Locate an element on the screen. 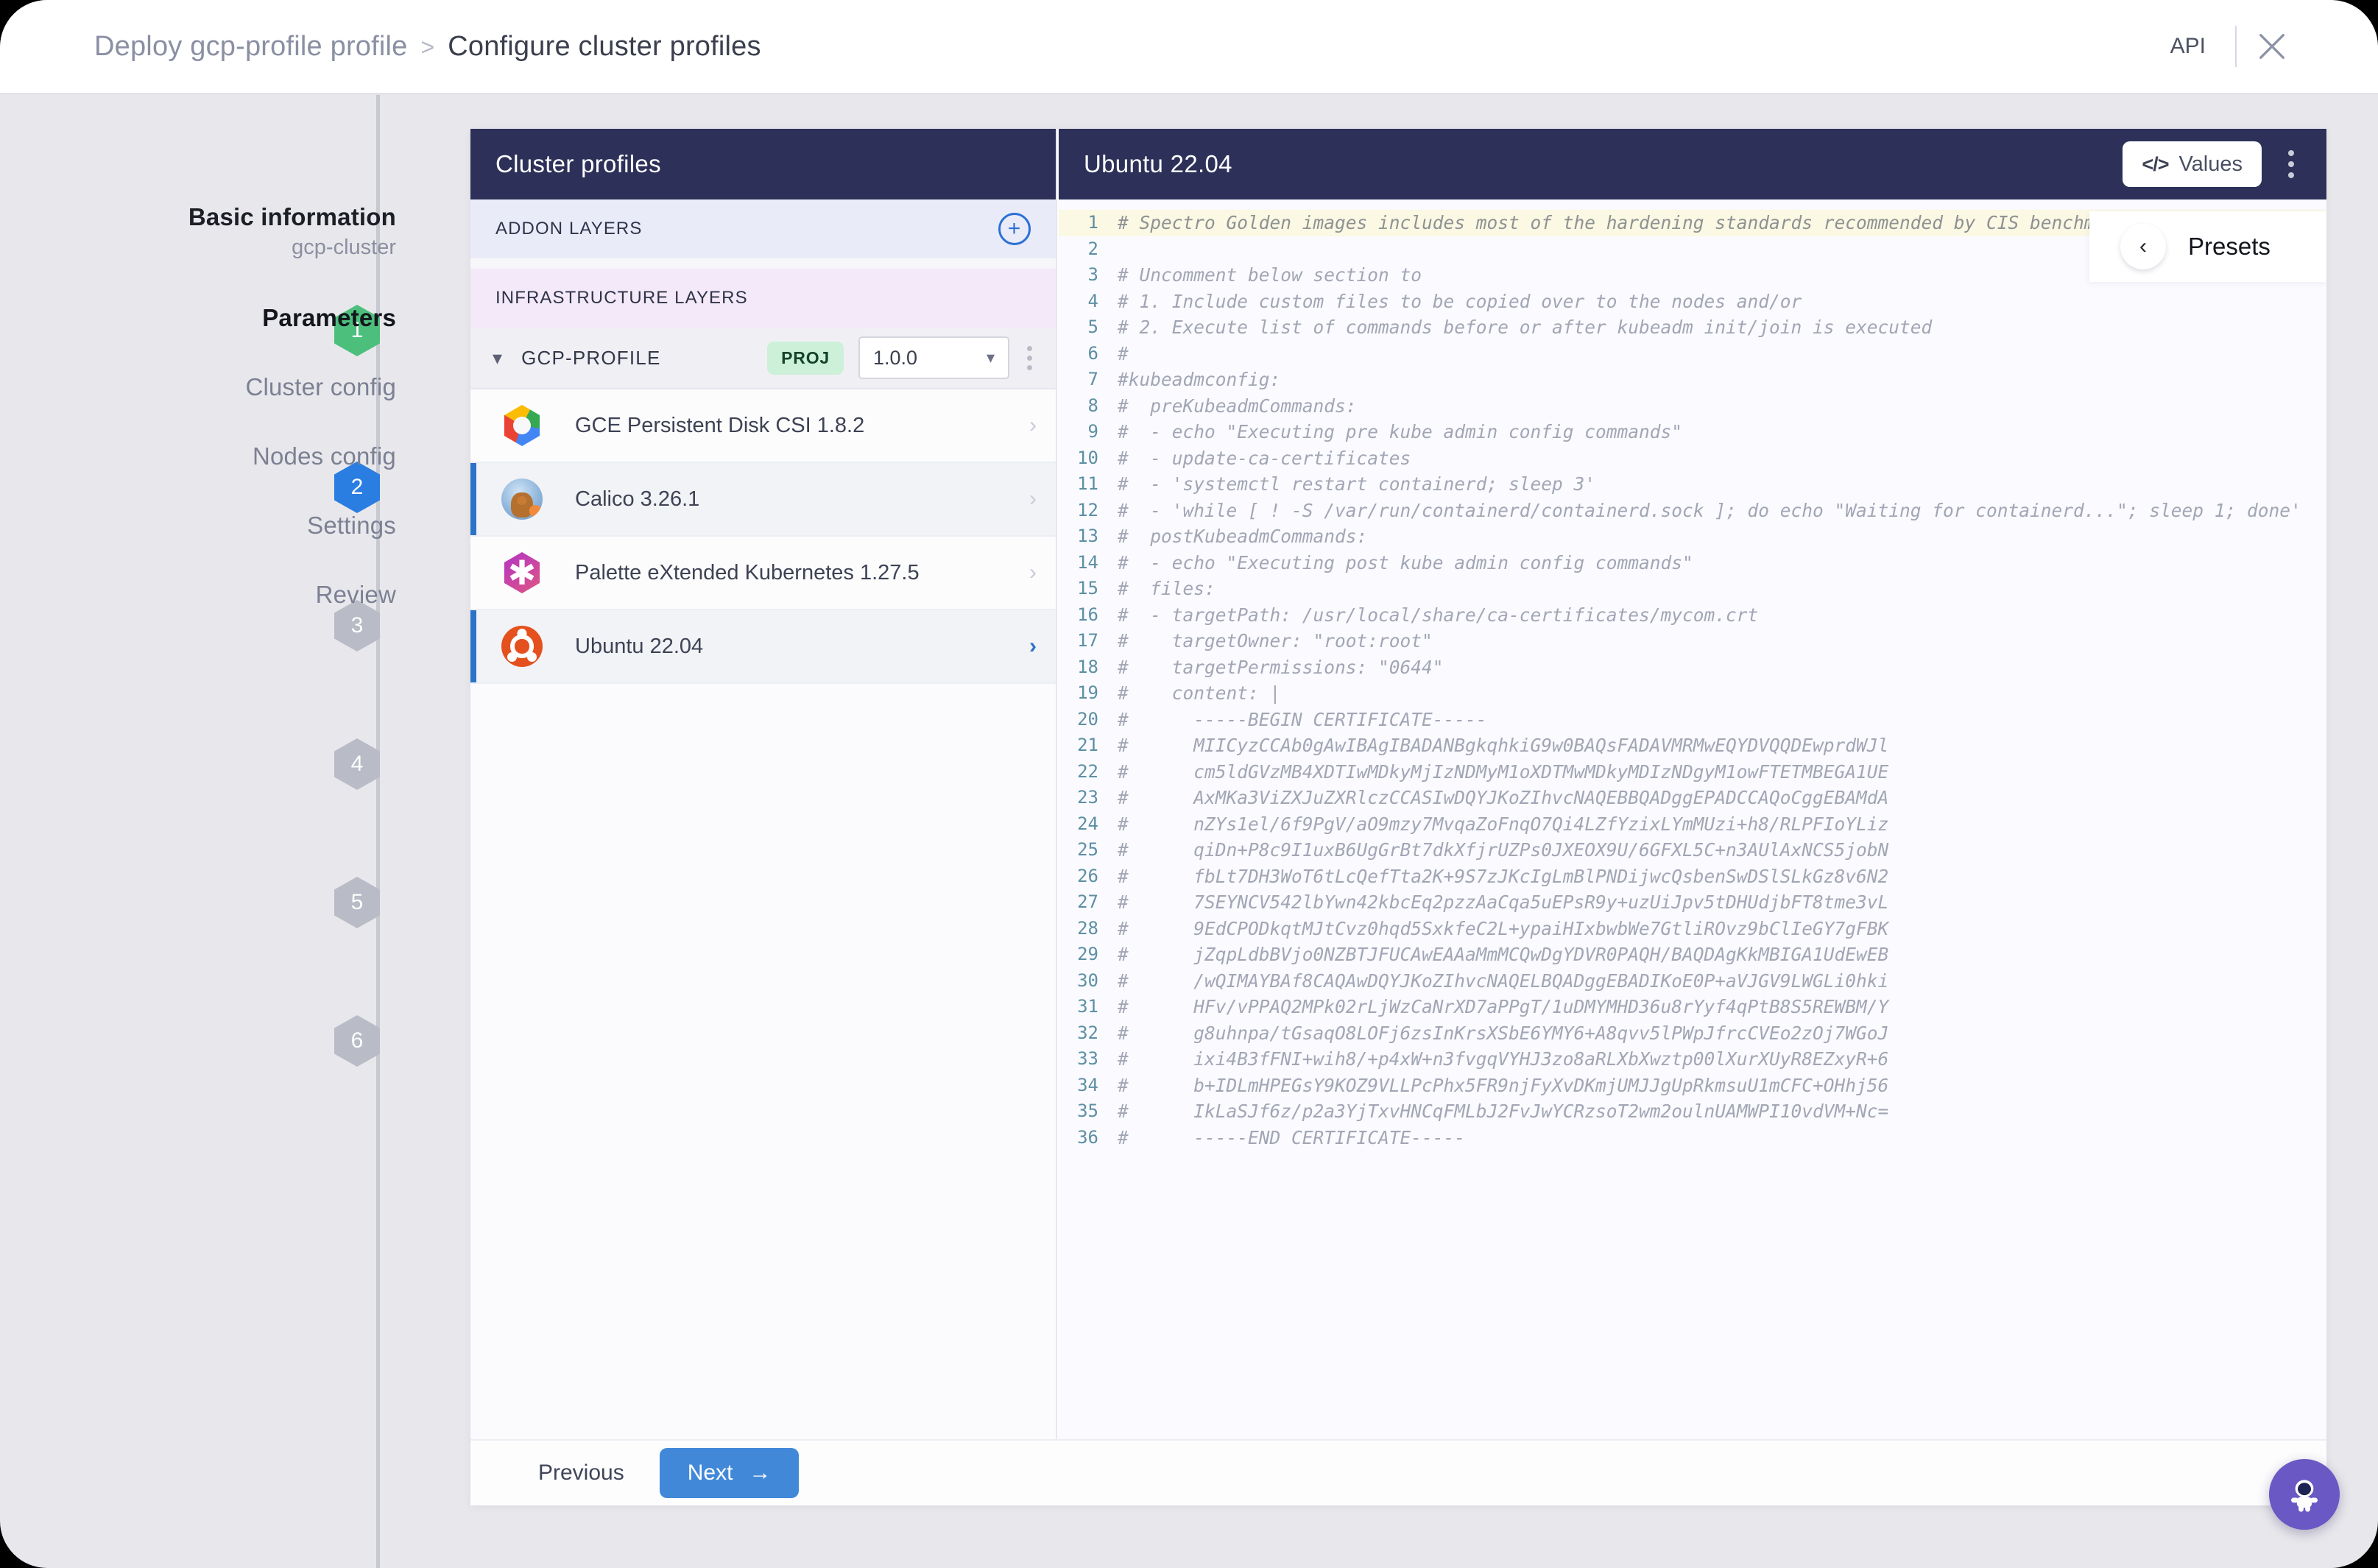 Image resolution: width=2378 pixels, height=1568 pixels. list-item: GCE Persistent Disk CSI 1.8.2 › is located at coordinates (763, 426).